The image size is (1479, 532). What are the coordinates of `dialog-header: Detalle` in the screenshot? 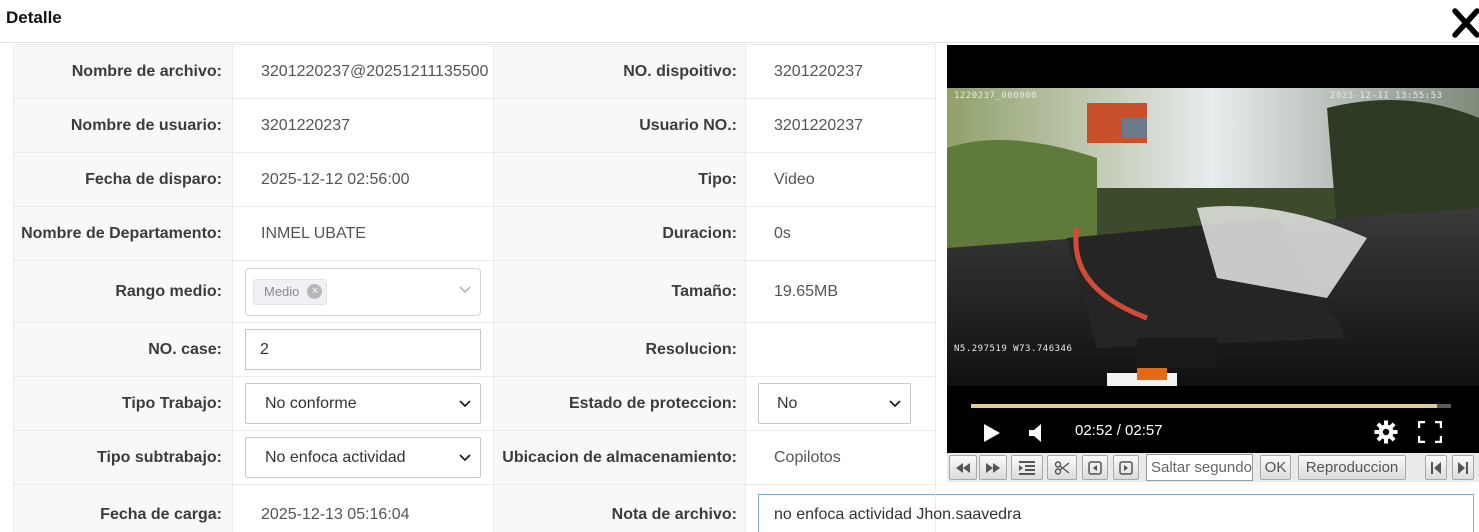 It's located at (739, 21).